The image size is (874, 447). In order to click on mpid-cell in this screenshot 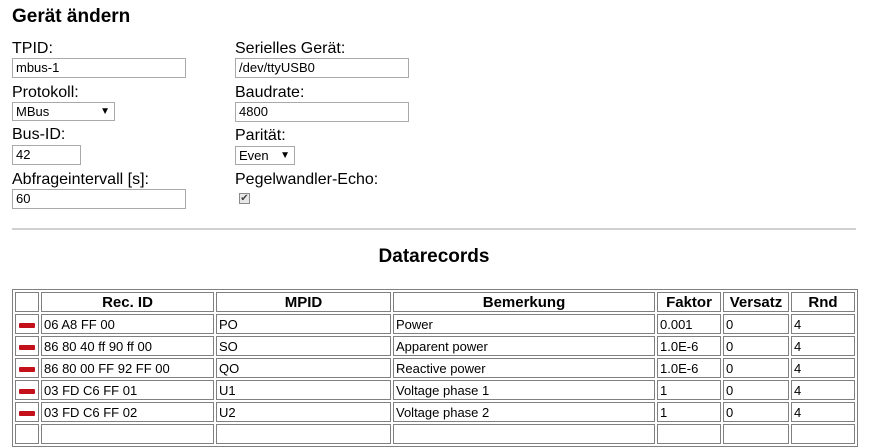, I will do `click(303, 434)`.